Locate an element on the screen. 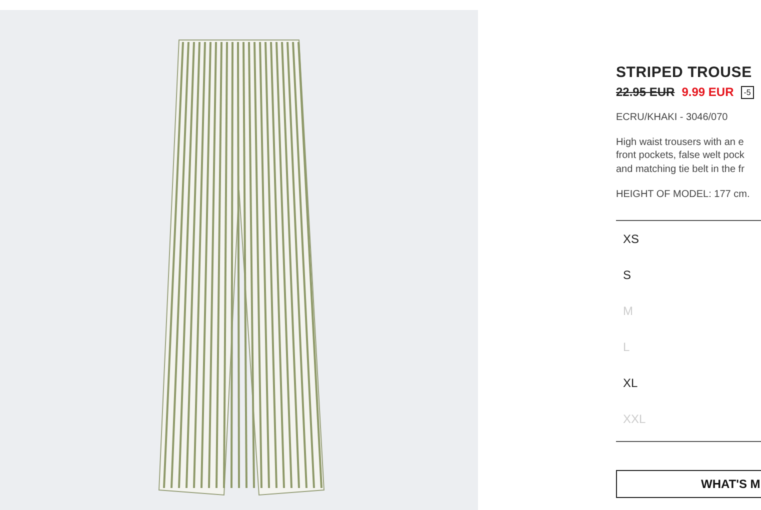 The width and height of the screenshot is (761, 510). size-option: XL is located at coordinates (688, 388).